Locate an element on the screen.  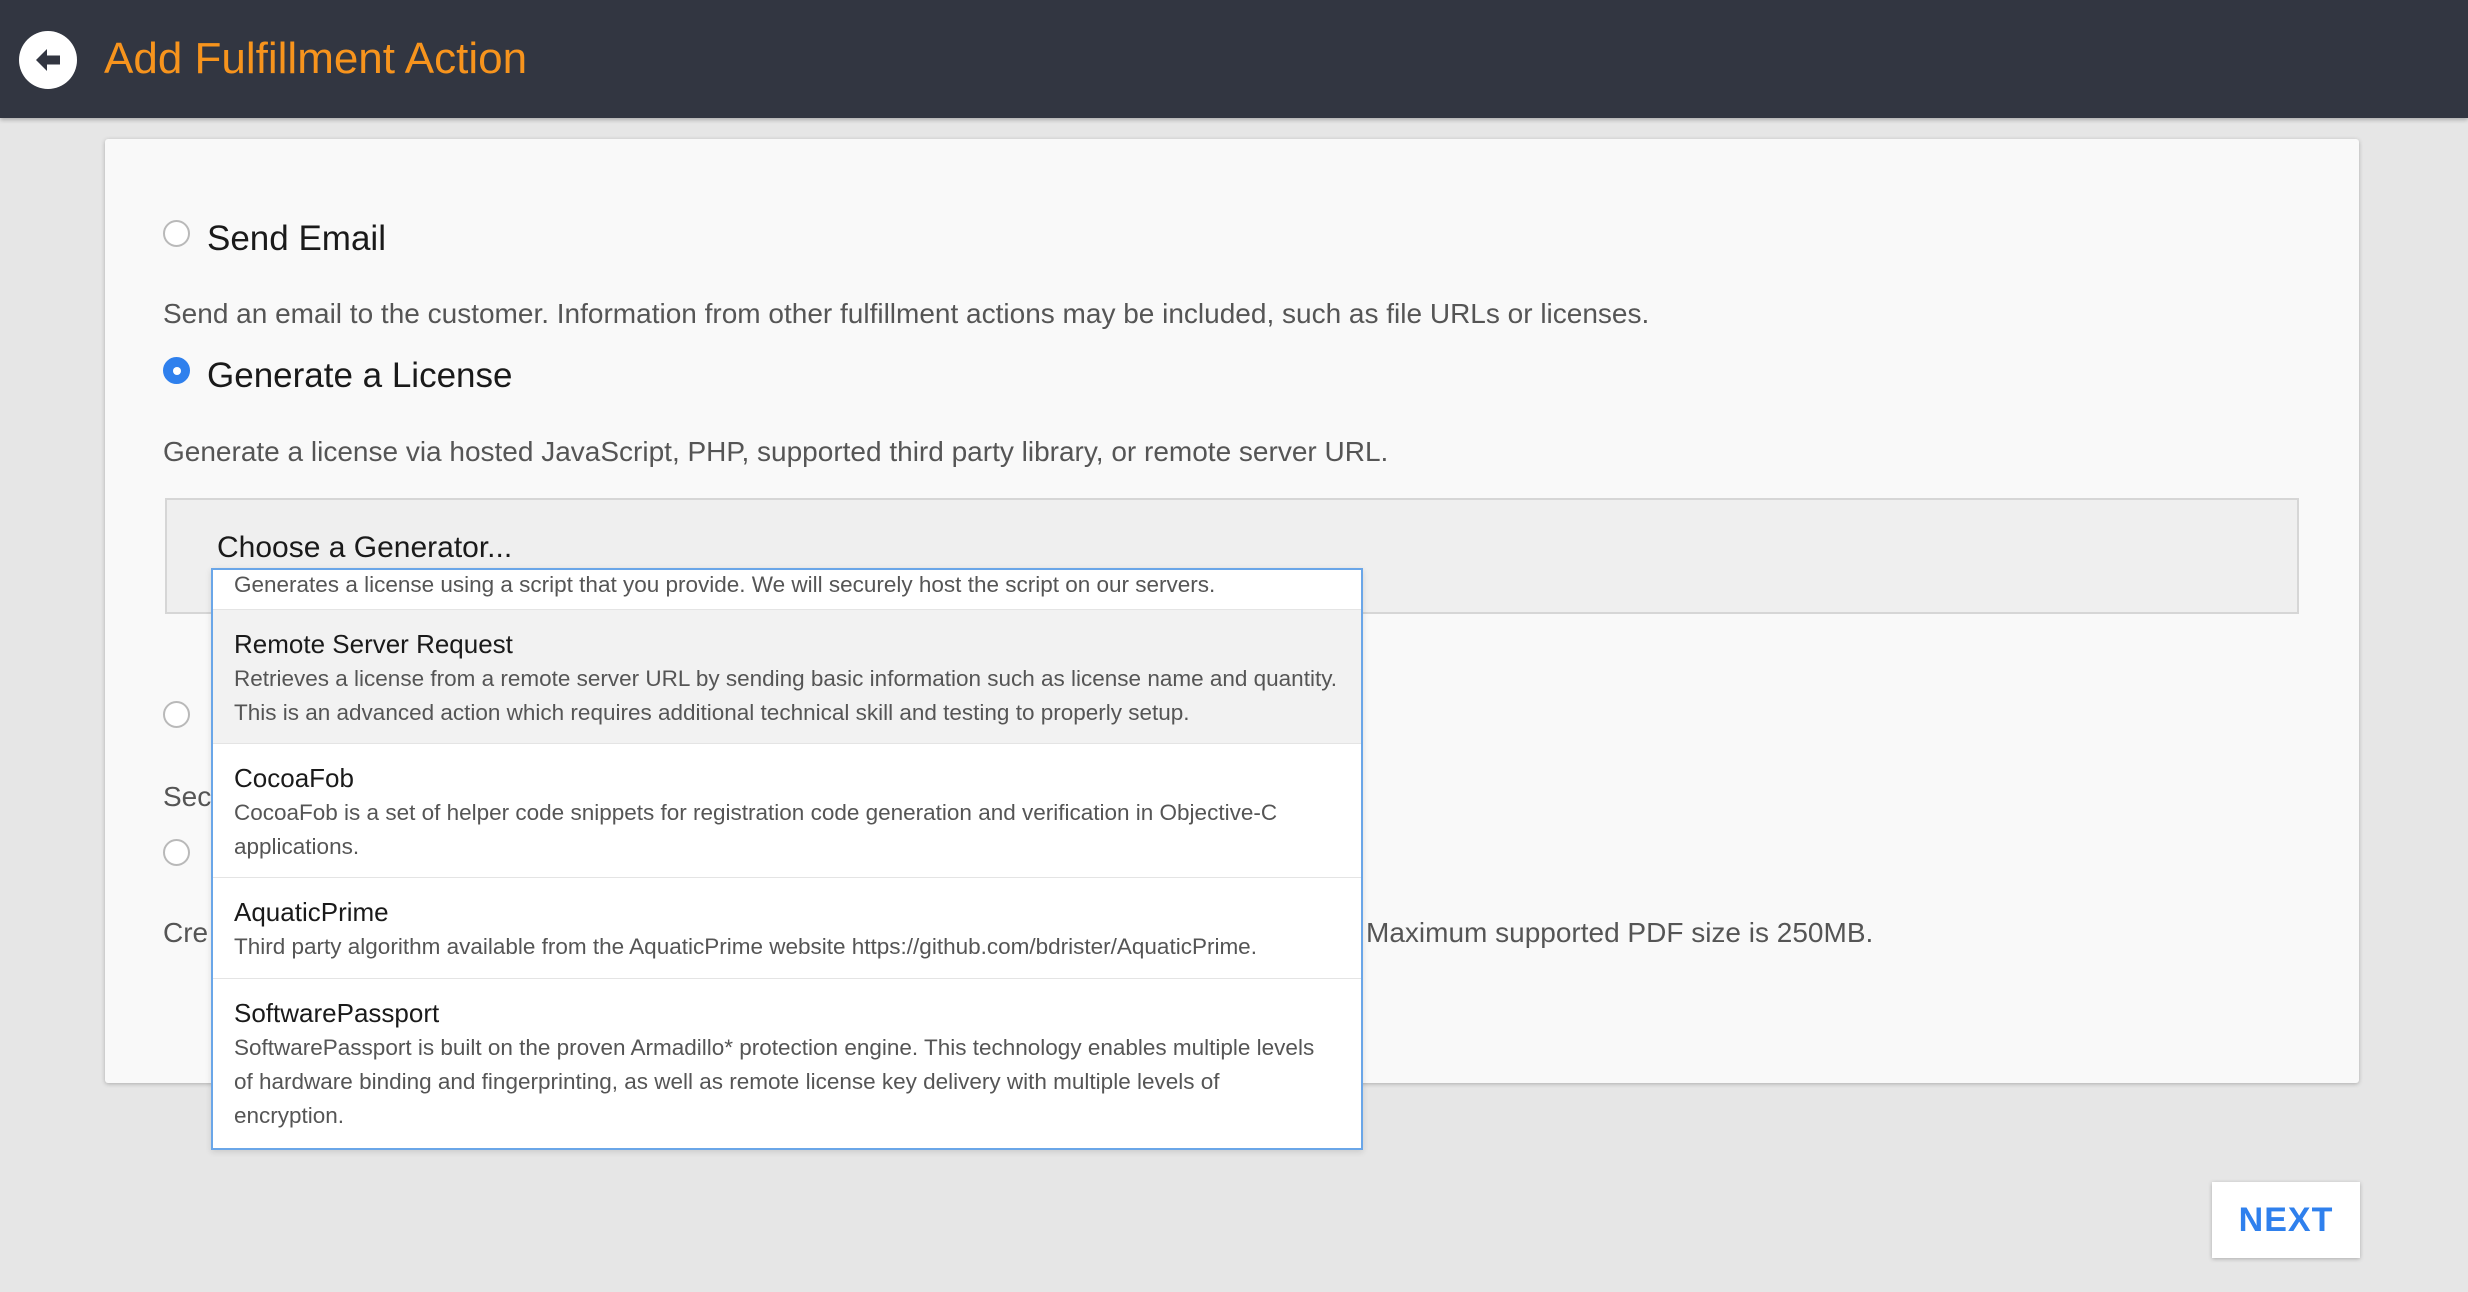
option-desc-3-partial: Sec is located at coordinates (187, 796).